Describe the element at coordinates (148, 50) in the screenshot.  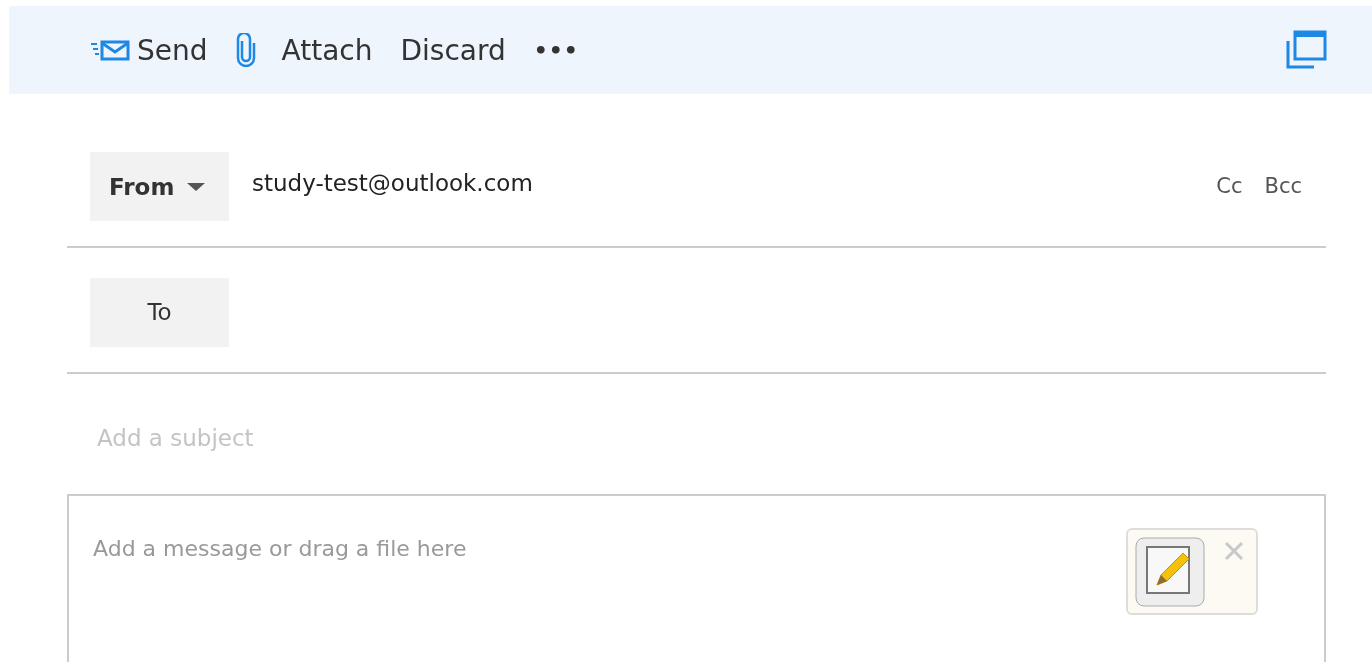
I see `send-button: Send` at that location.